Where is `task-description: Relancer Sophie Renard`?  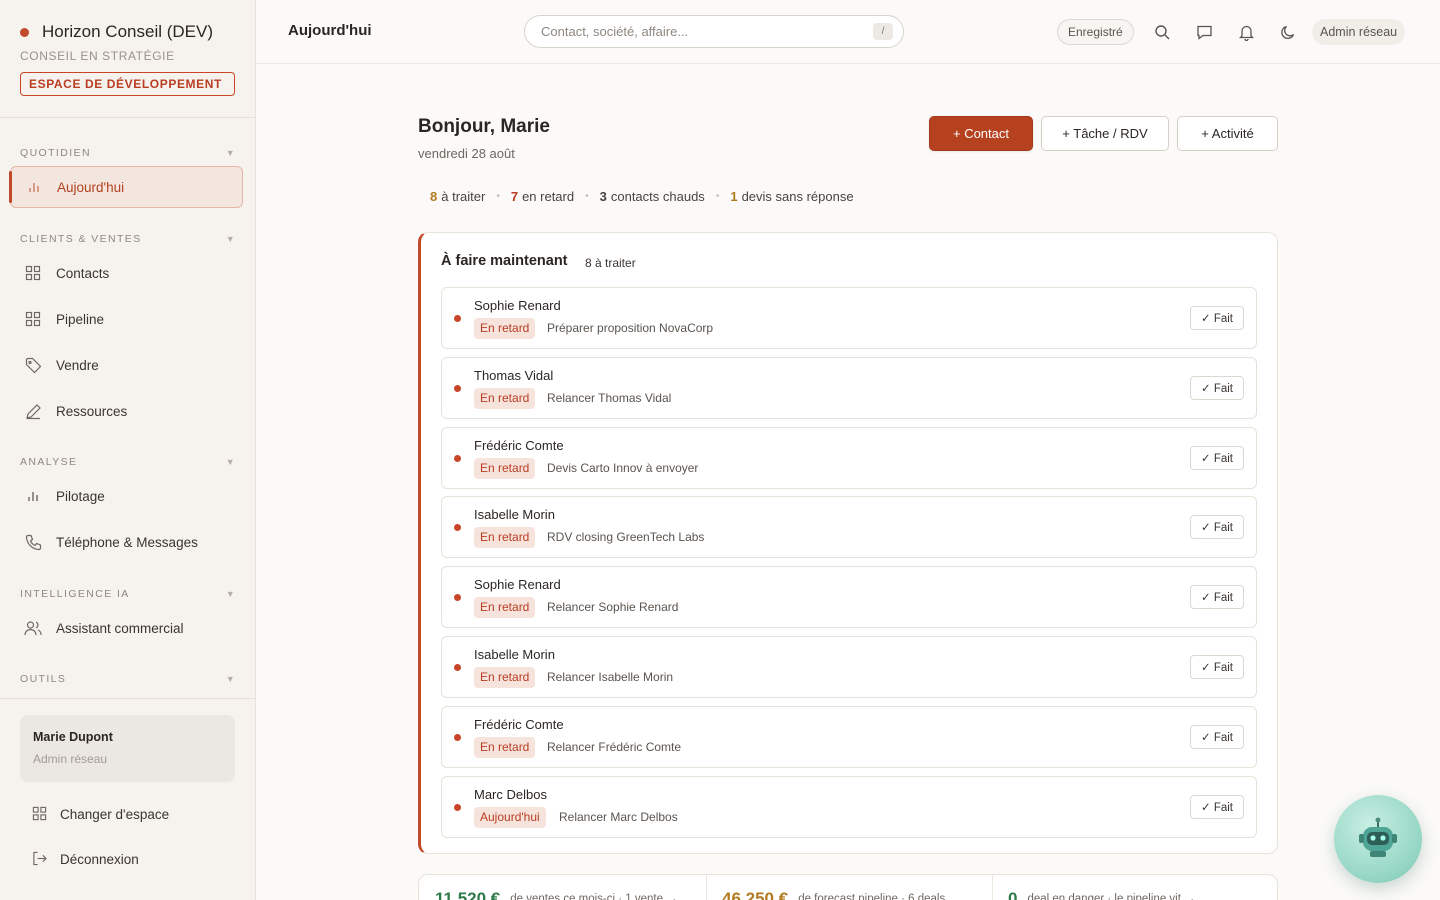
task-description: Relancer Sophie Renard is located at coordinates (613, 607).